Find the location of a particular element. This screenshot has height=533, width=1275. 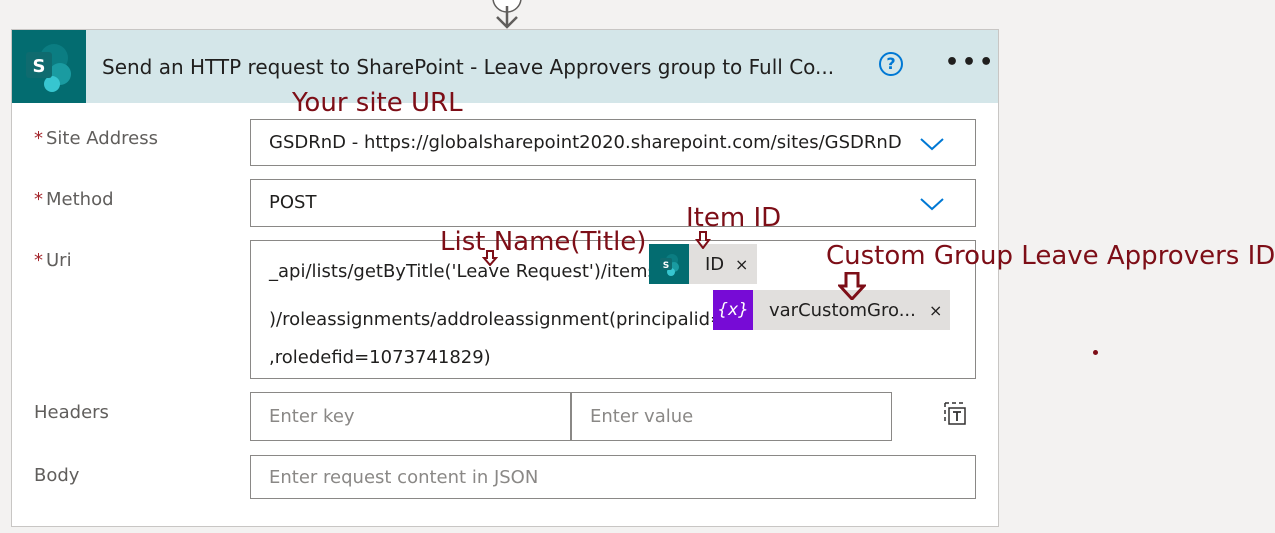

annotation-list-name: List Name(Title) is located at coordinates (543, 242).